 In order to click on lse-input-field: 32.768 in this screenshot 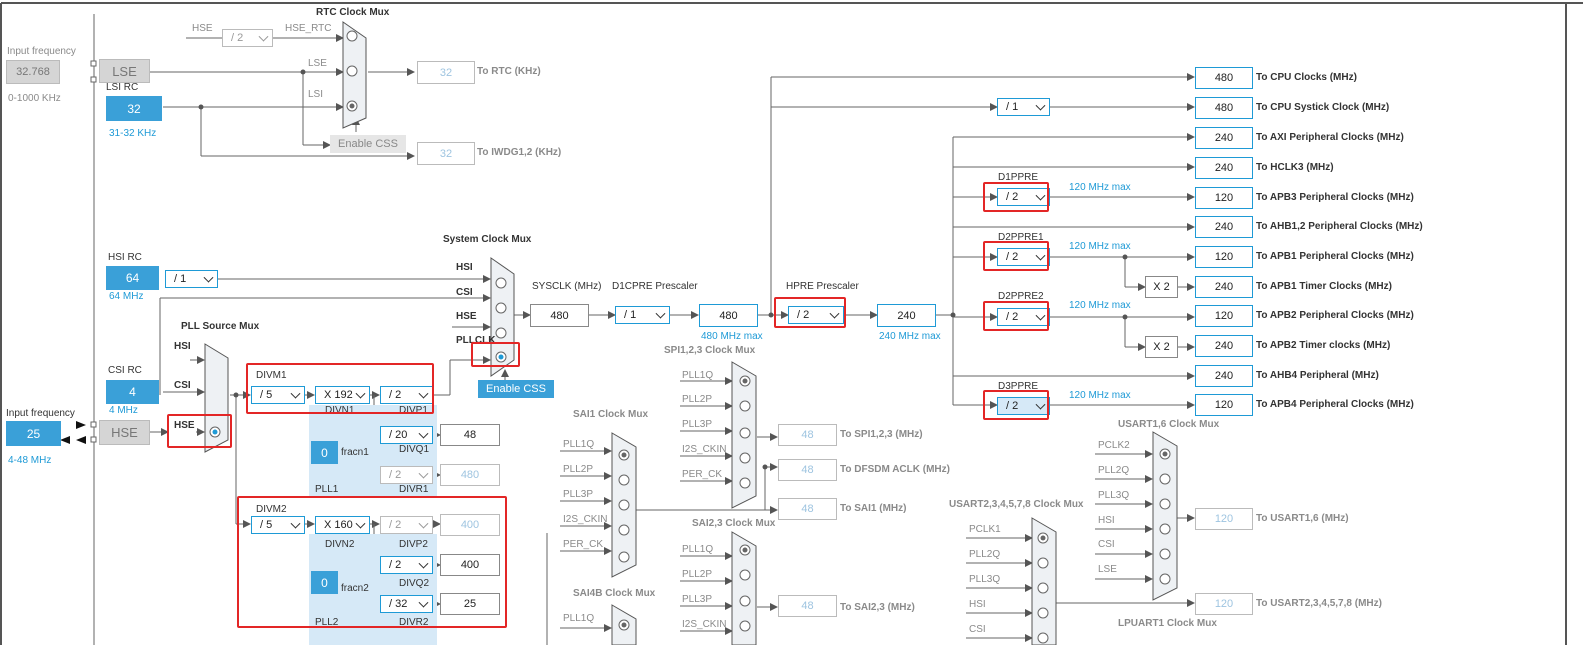, I will do `click(33, 72)`.